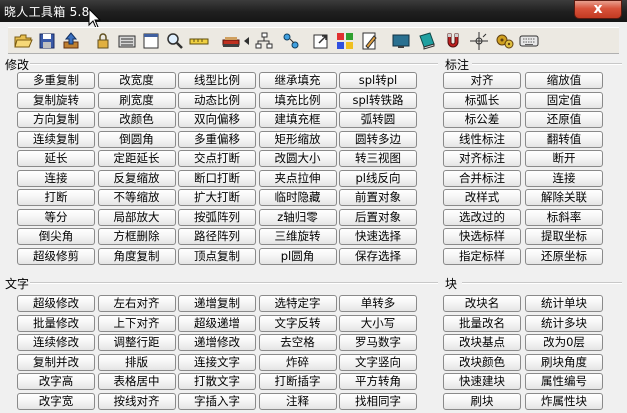 This screenshot has height=413, width=627. Describe the element at coordinates (482, 119) in the screenshot. I see `annotate-command-button: 标公差` at that location.